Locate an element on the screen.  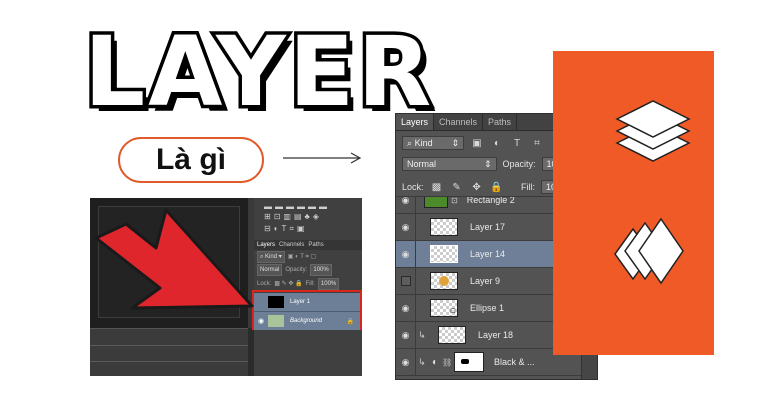
lock-pixels-icon: ✎ is located at coordinates (457, 187).